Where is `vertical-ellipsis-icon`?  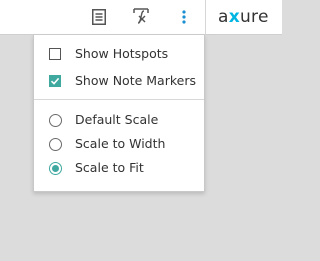 vertical-ellipsis-icon is located at coordinates (184, 17).